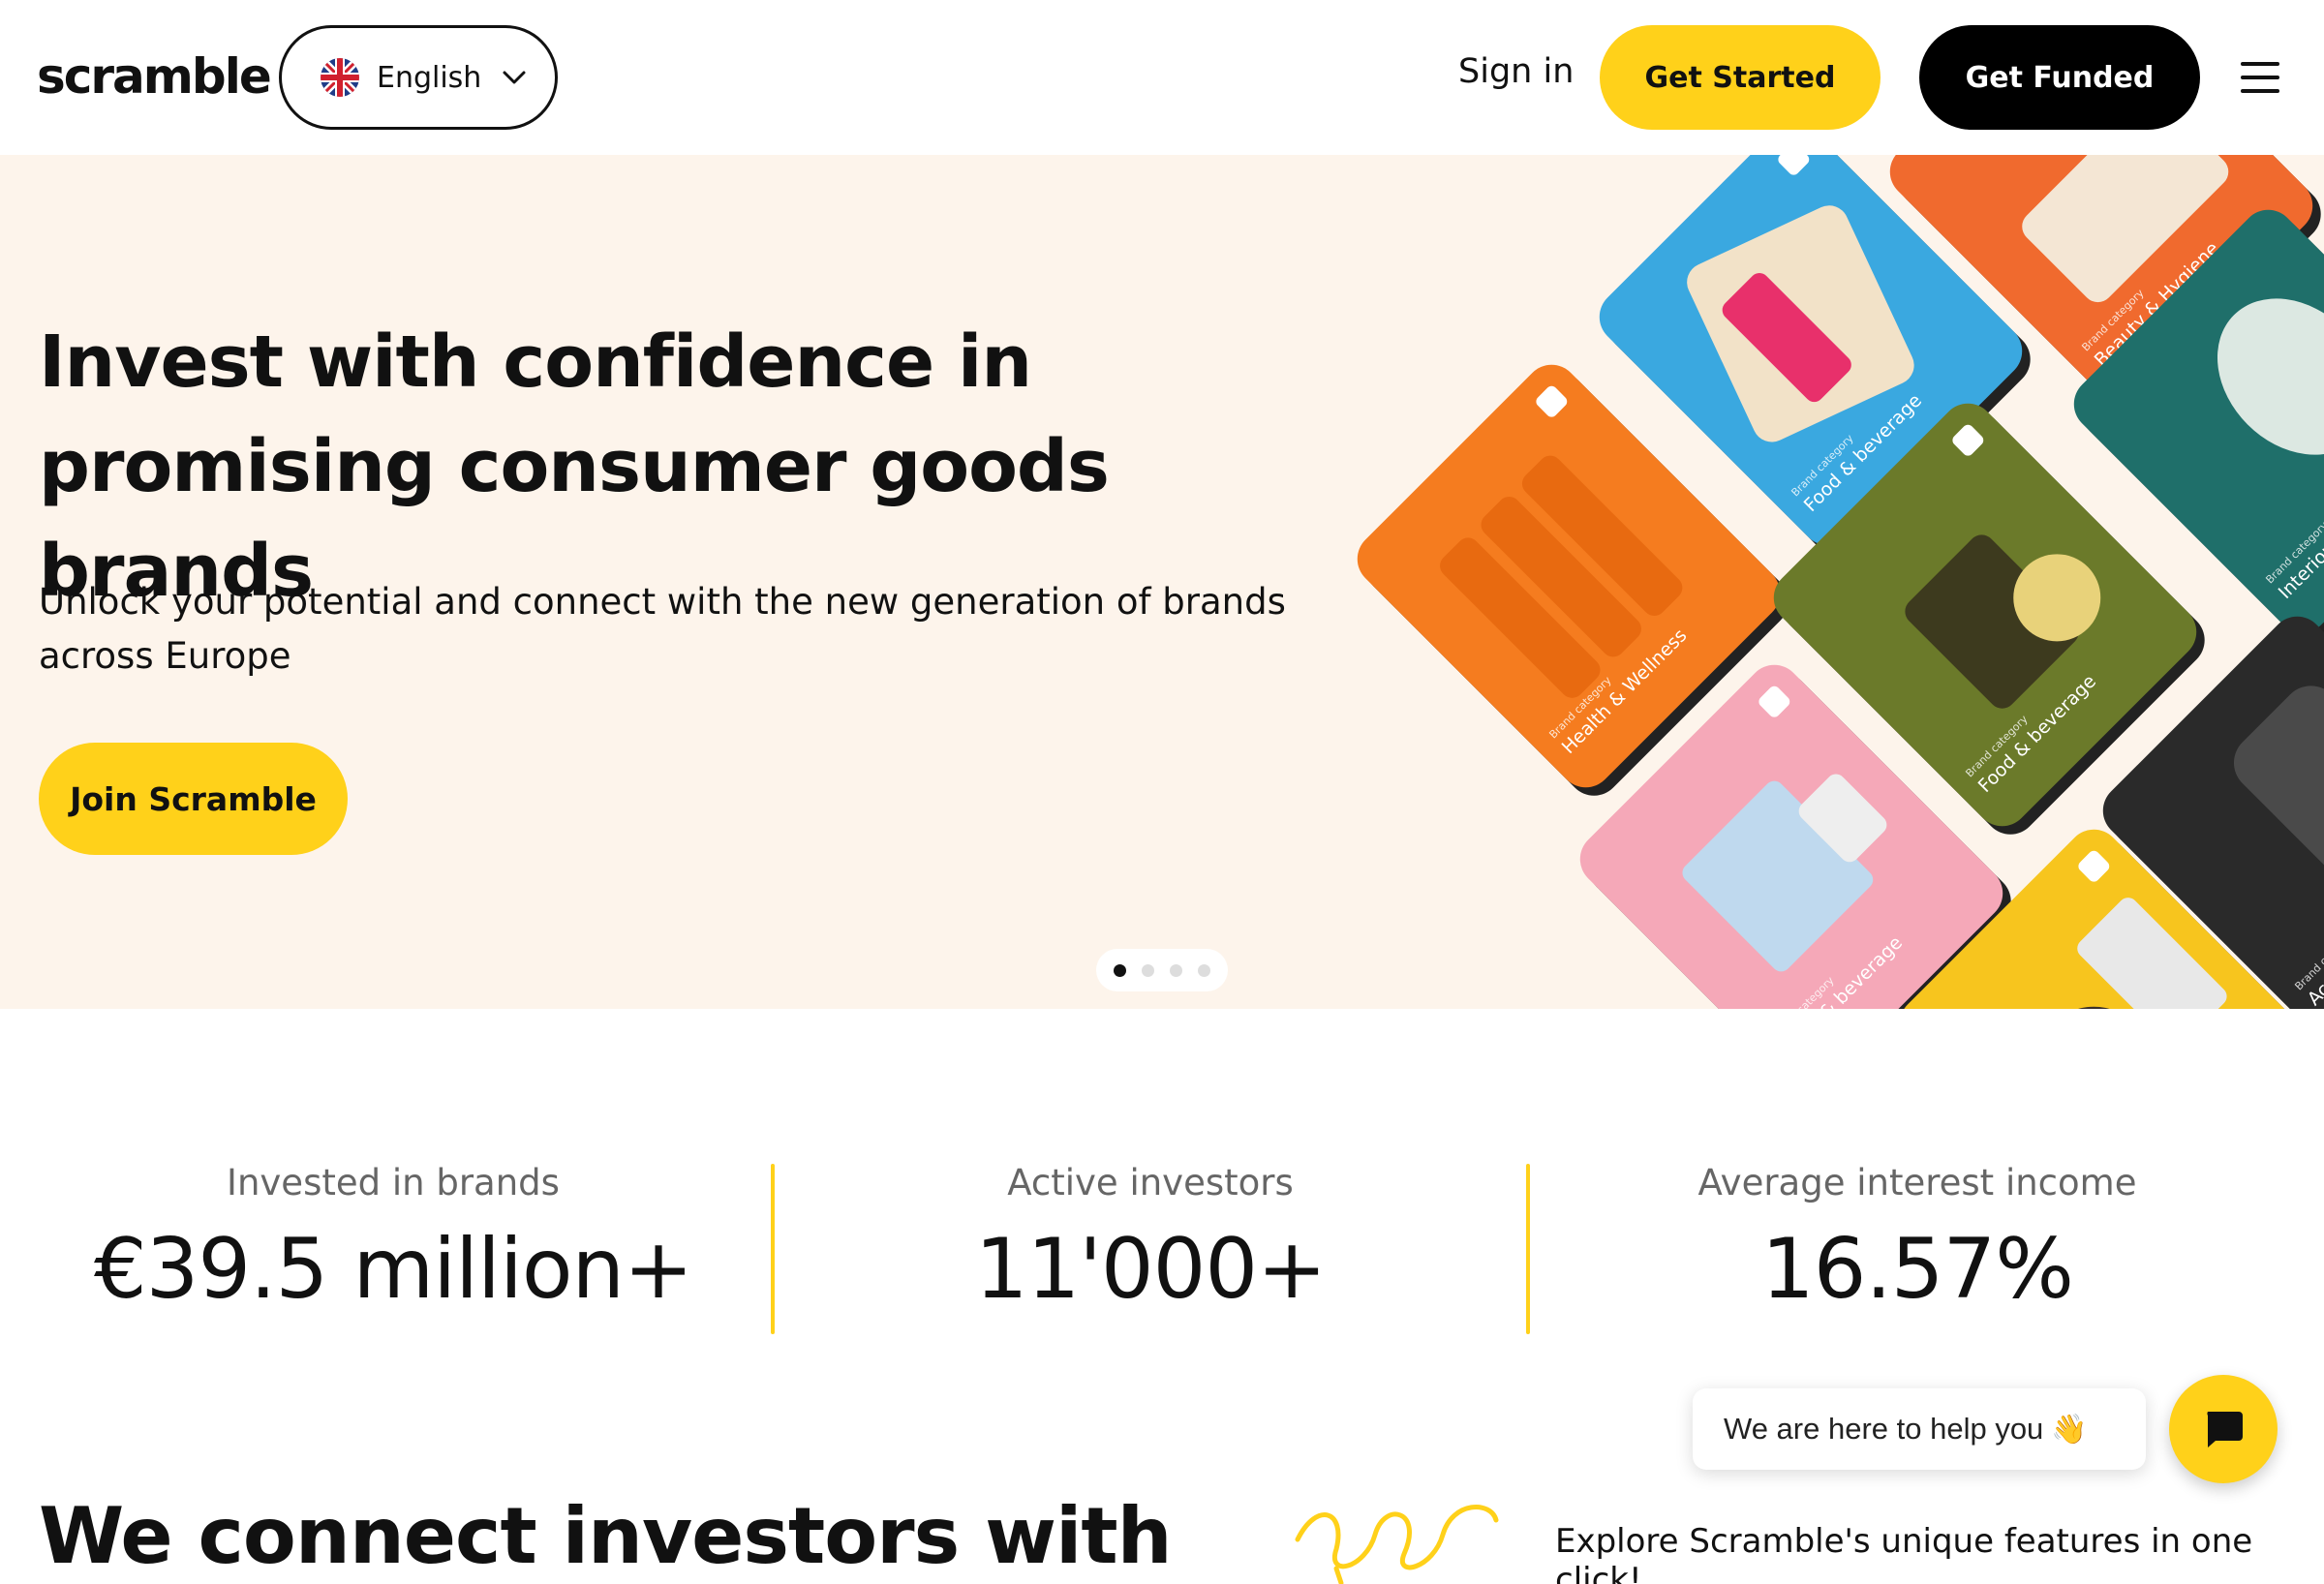  I want to click on join-scramble-button: Join Scramble, so click(194, 799).